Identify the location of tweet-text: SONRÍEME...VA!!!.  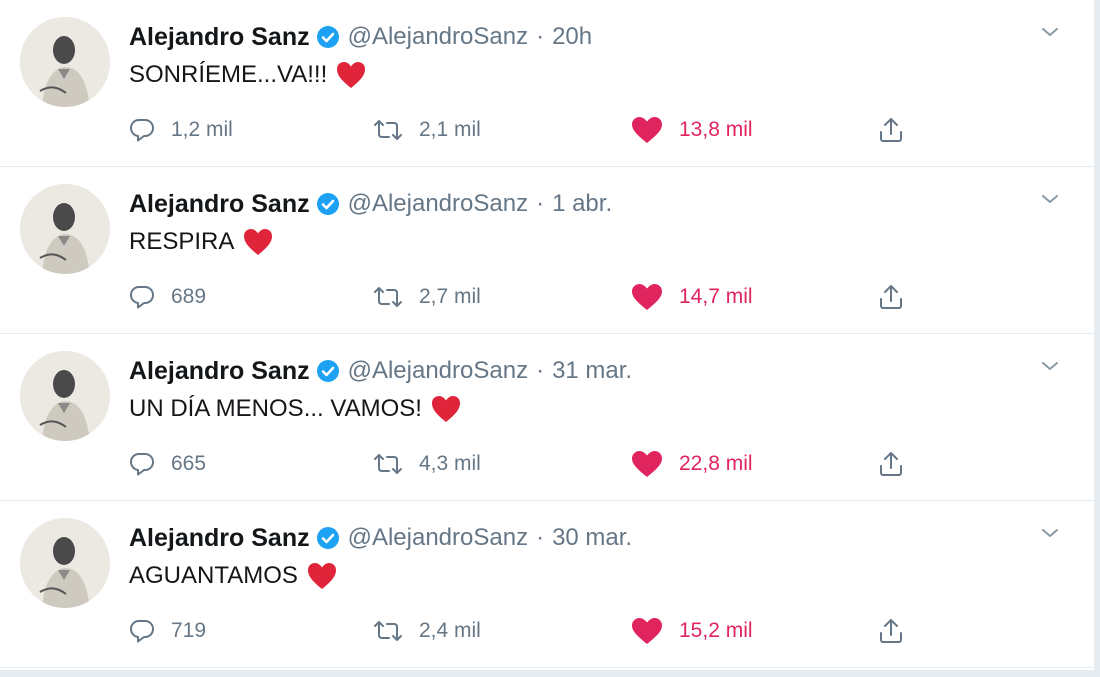
(248, 75).